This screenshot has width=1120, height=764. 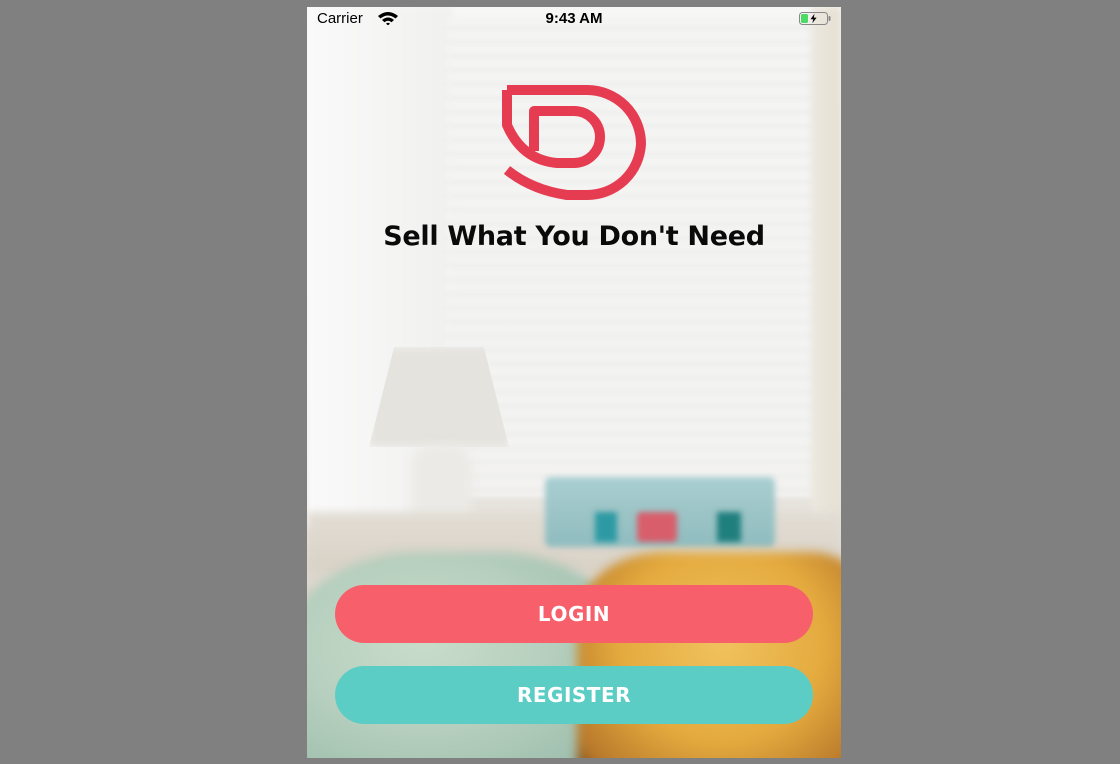 I want to click on clock-time: 9:43 AM, so click(x=574, y=18).